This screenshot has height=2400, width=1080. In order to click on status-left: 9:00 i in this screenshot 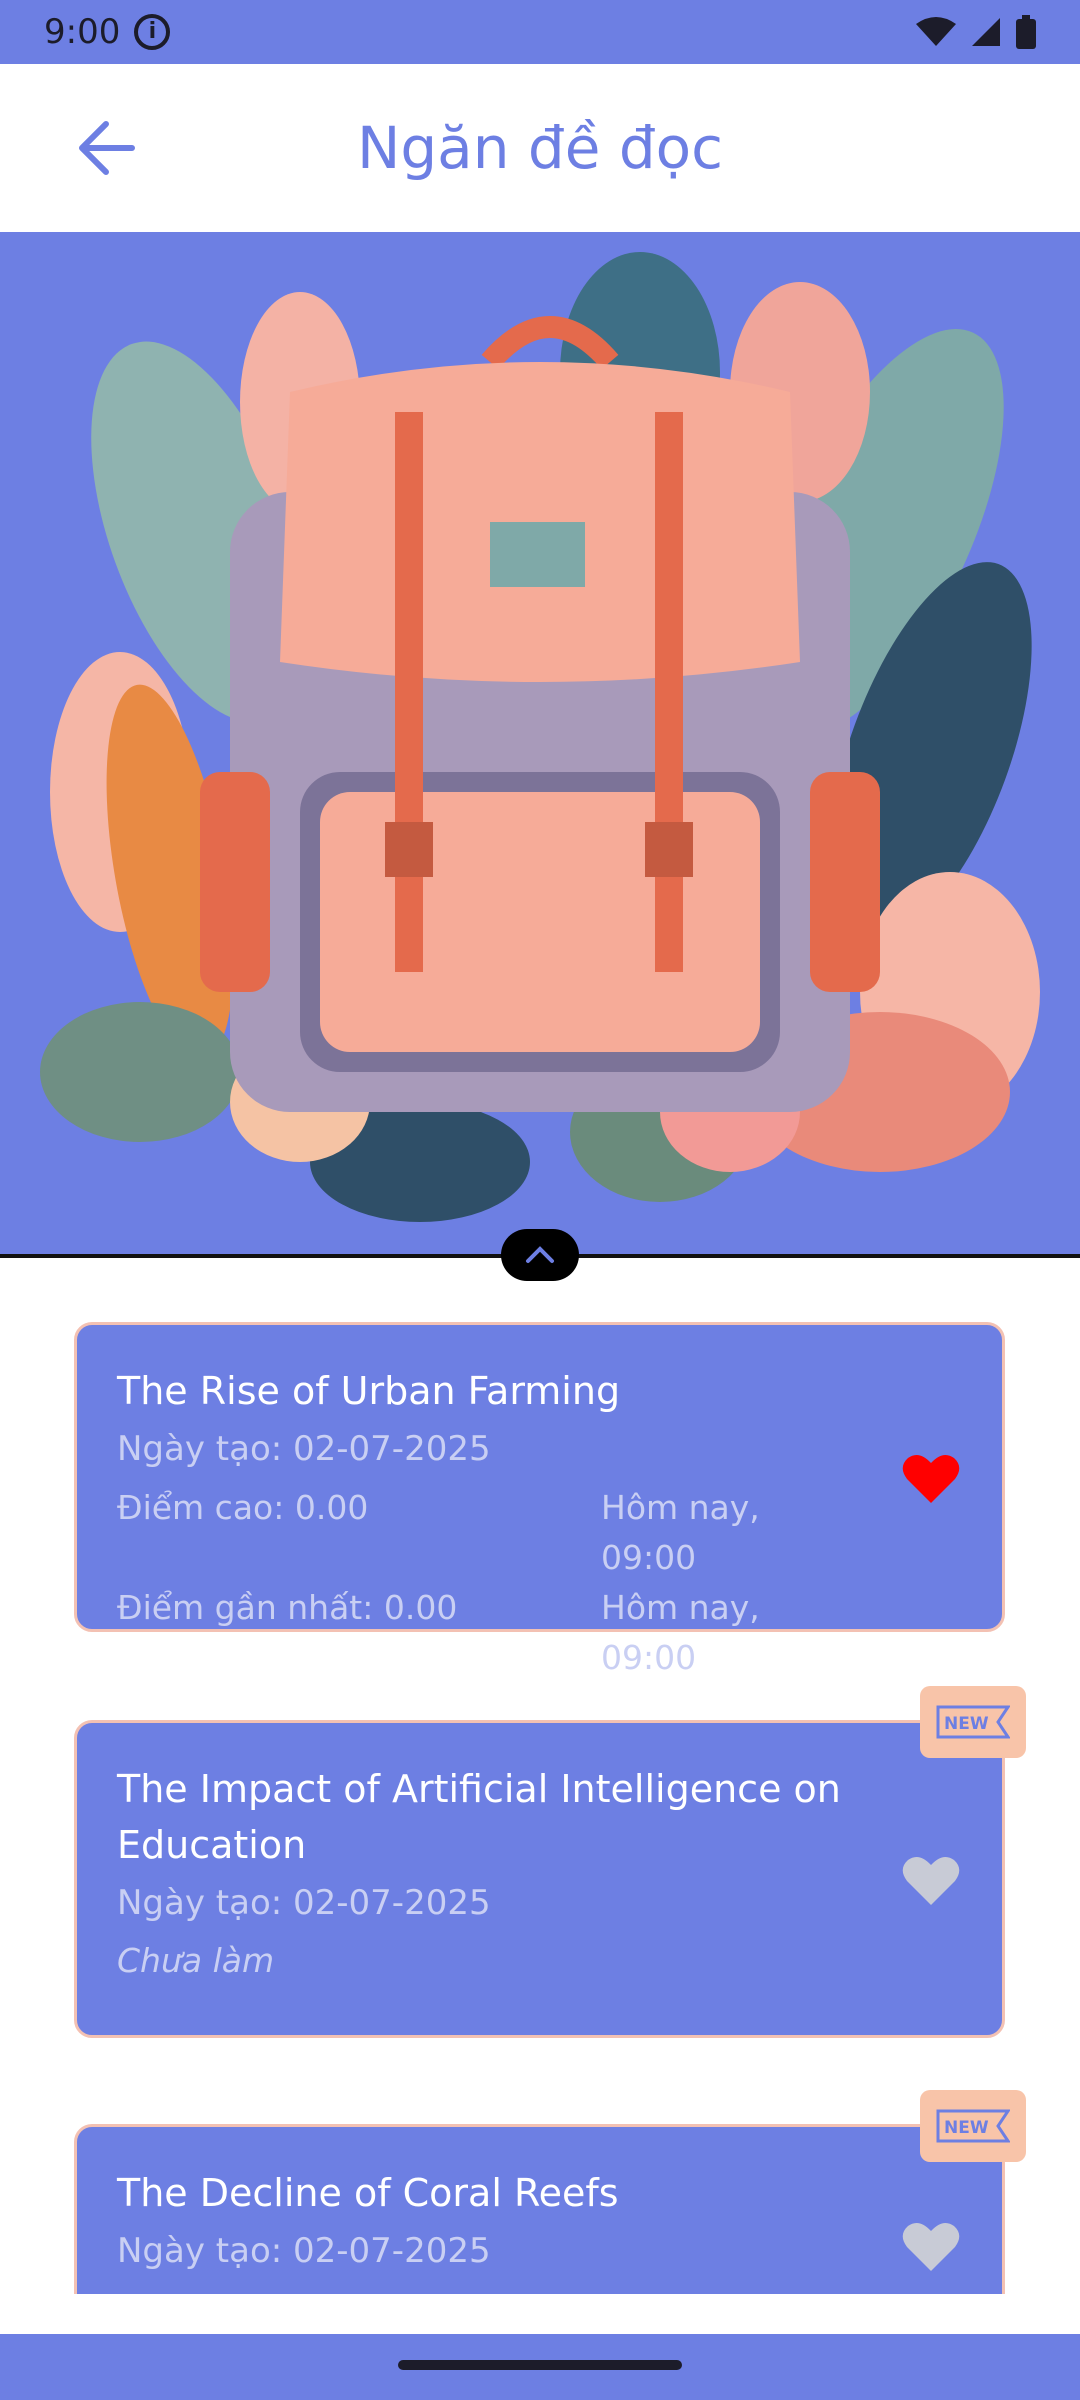, I will do `click(107, 32)`.